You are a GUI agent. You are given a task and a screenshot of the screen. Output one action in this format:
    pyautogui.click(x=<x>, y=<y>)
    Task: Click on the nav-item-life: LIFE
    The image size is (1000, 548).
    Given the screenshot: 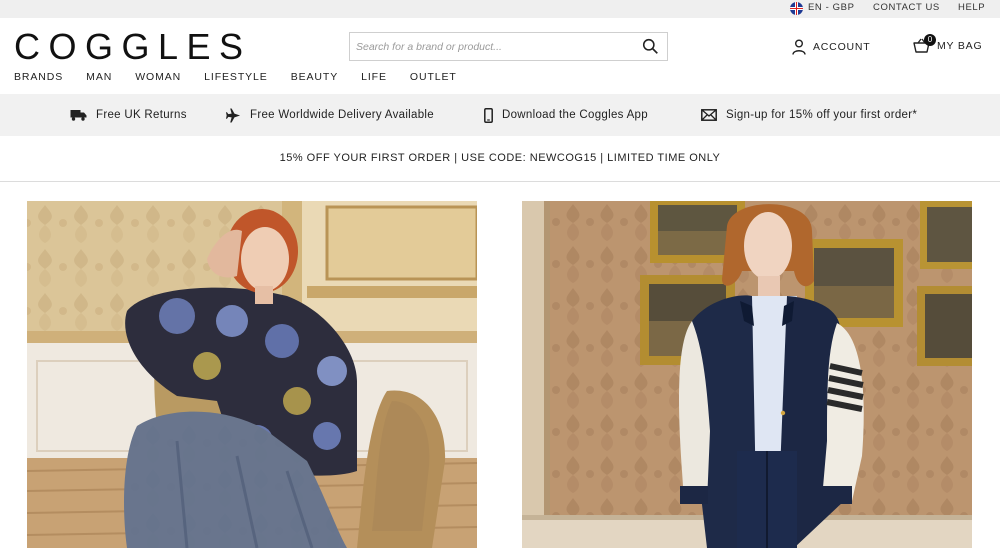 What is the action you would take?
    pyautogui.click(x=374, y=77)
    